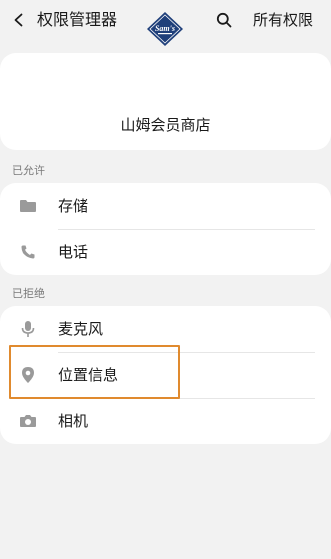  Describe the element at coordinates (88, 375) in the screenshot. I see `permission-label: 位置信息` at that location.